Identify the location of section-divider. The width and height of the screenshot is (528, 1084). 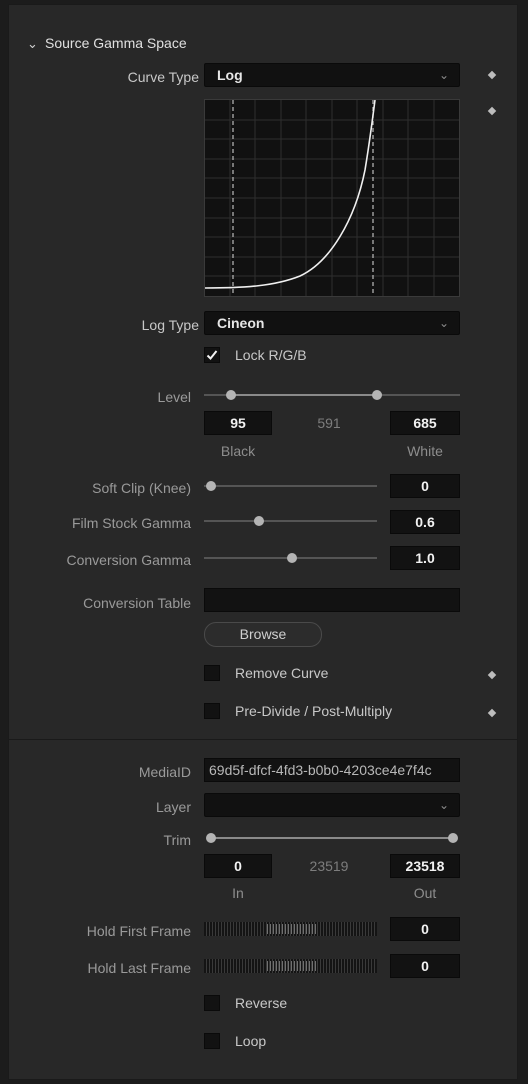
(263, 739).